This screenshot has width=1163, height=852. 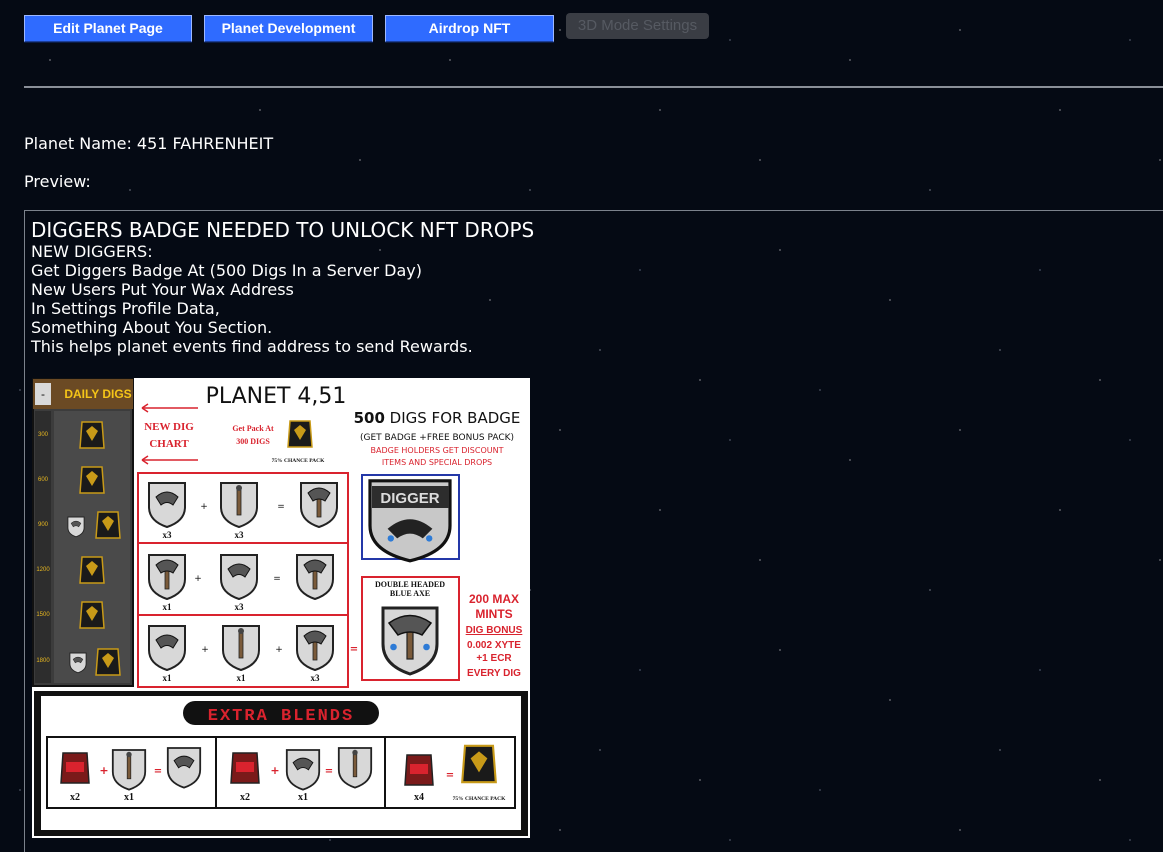 I want to click on digger-badge-label: DIGGER, so click(x=409, y=498).